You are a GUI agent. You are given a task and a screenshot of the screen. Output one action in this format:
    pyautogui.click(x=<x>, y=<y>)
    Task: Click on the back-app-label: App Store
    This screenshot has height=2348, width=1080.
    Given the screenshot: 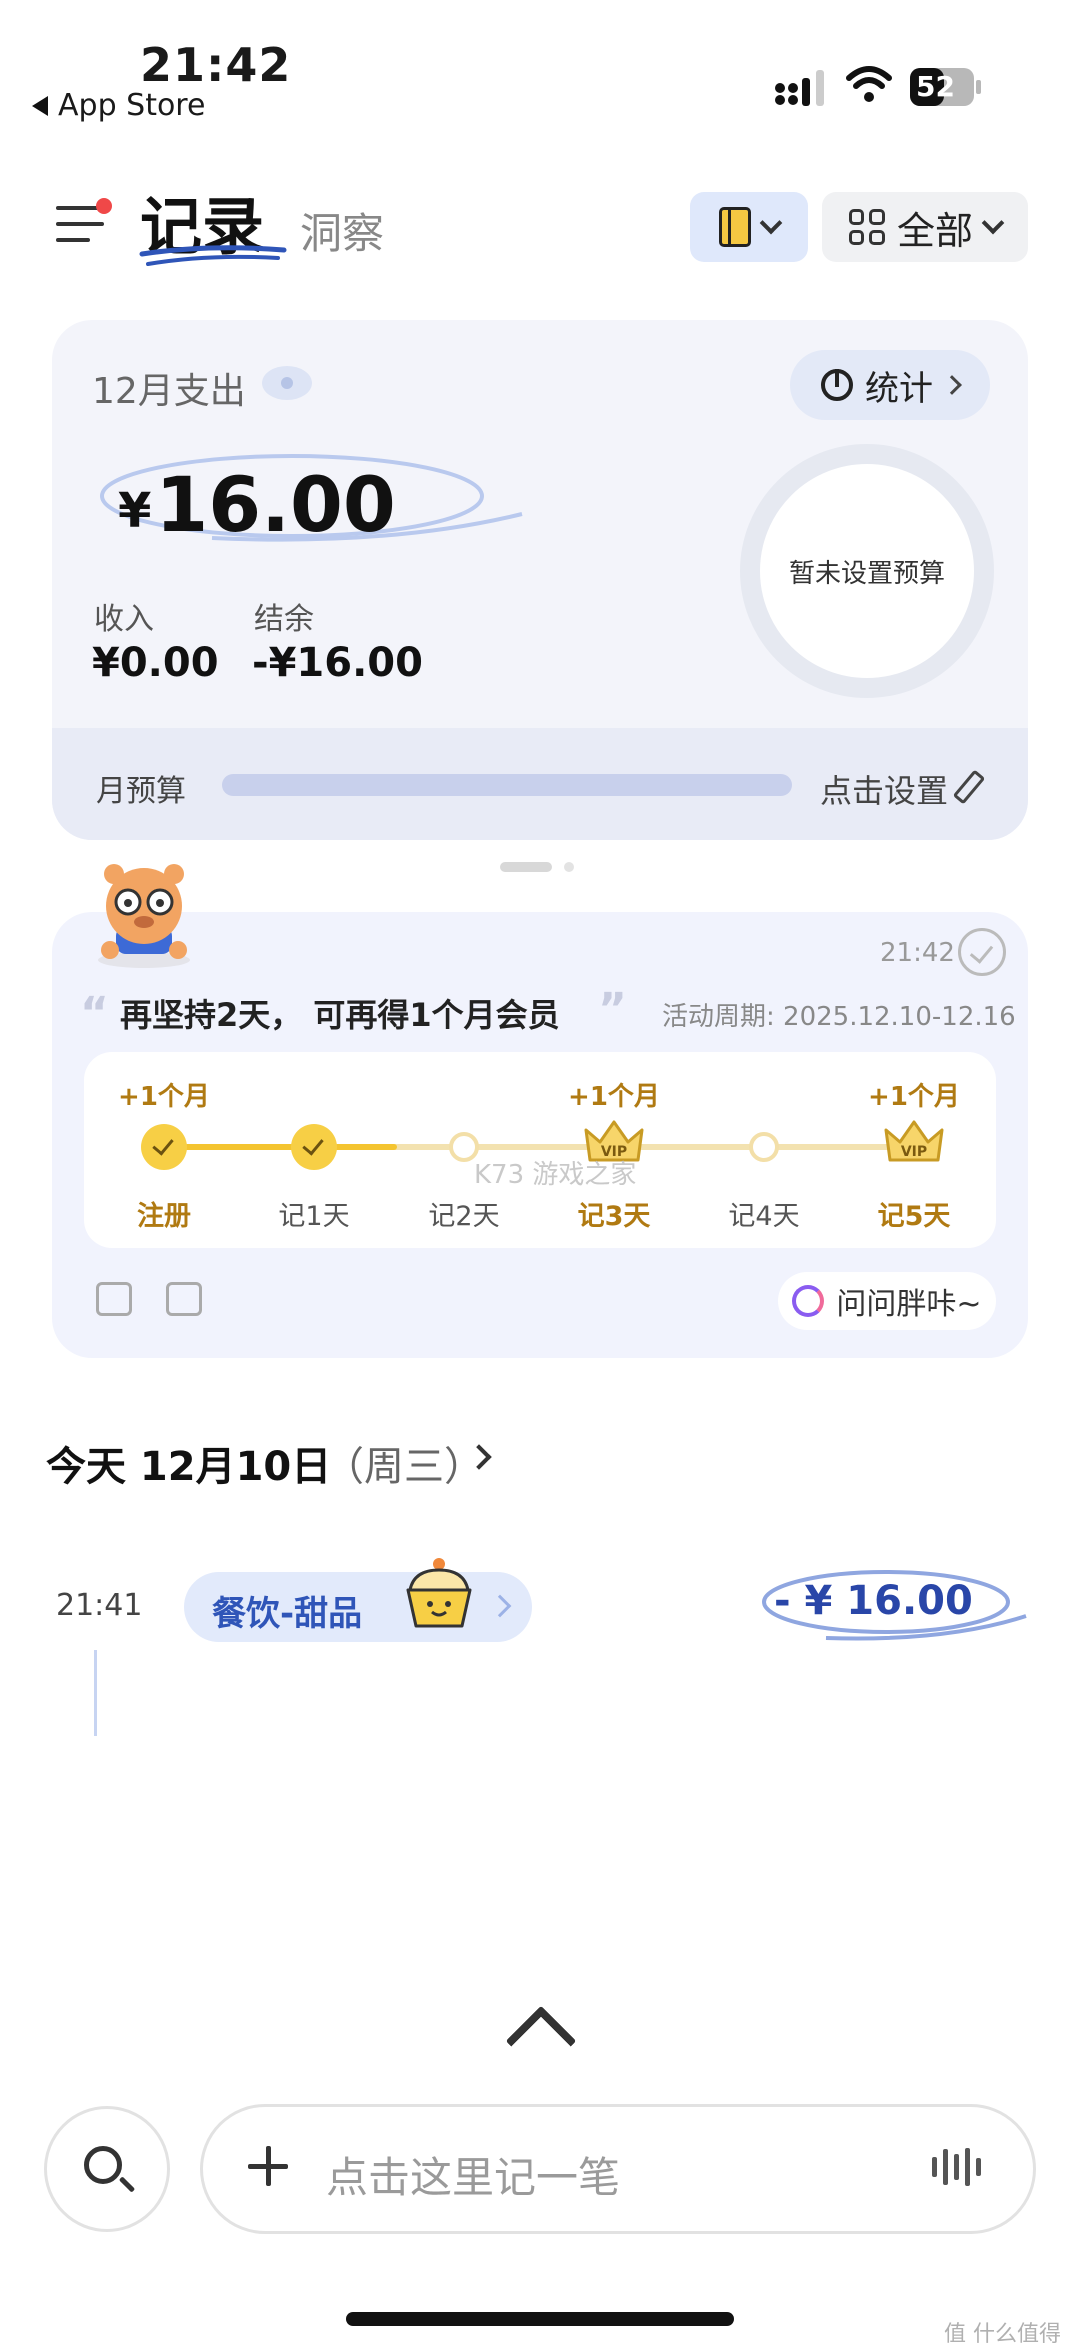 What is the action you would take?
    pyautogui.click(x=132, y=105)
    